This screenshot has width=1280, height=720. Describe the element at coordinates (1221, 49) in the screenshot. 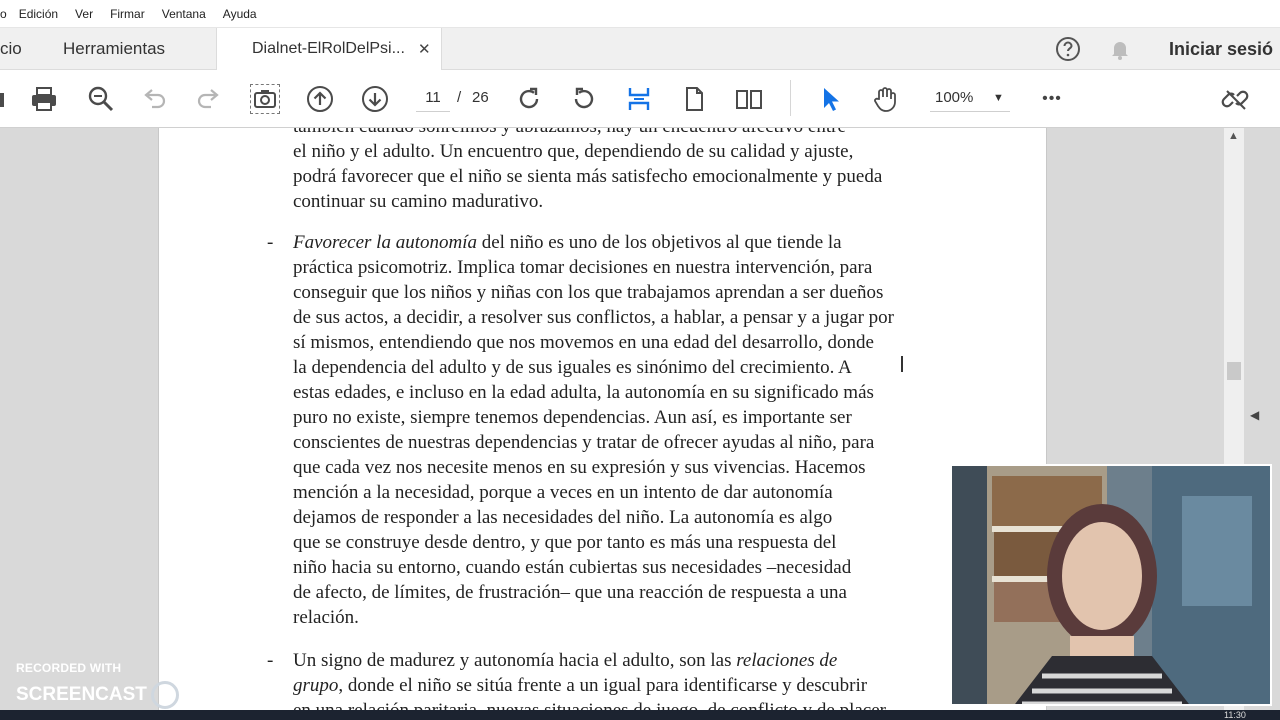

I see `sign-in-button: Iniciar sesió` at that location.